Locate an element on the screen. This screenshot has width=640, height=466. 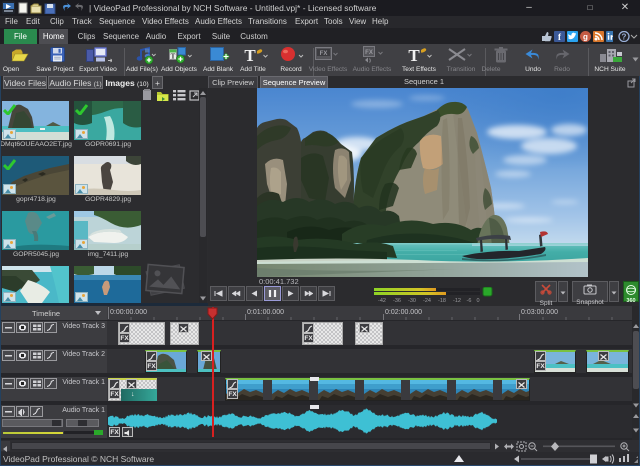
svg-text: -30 is located at coordinates (412, 300).